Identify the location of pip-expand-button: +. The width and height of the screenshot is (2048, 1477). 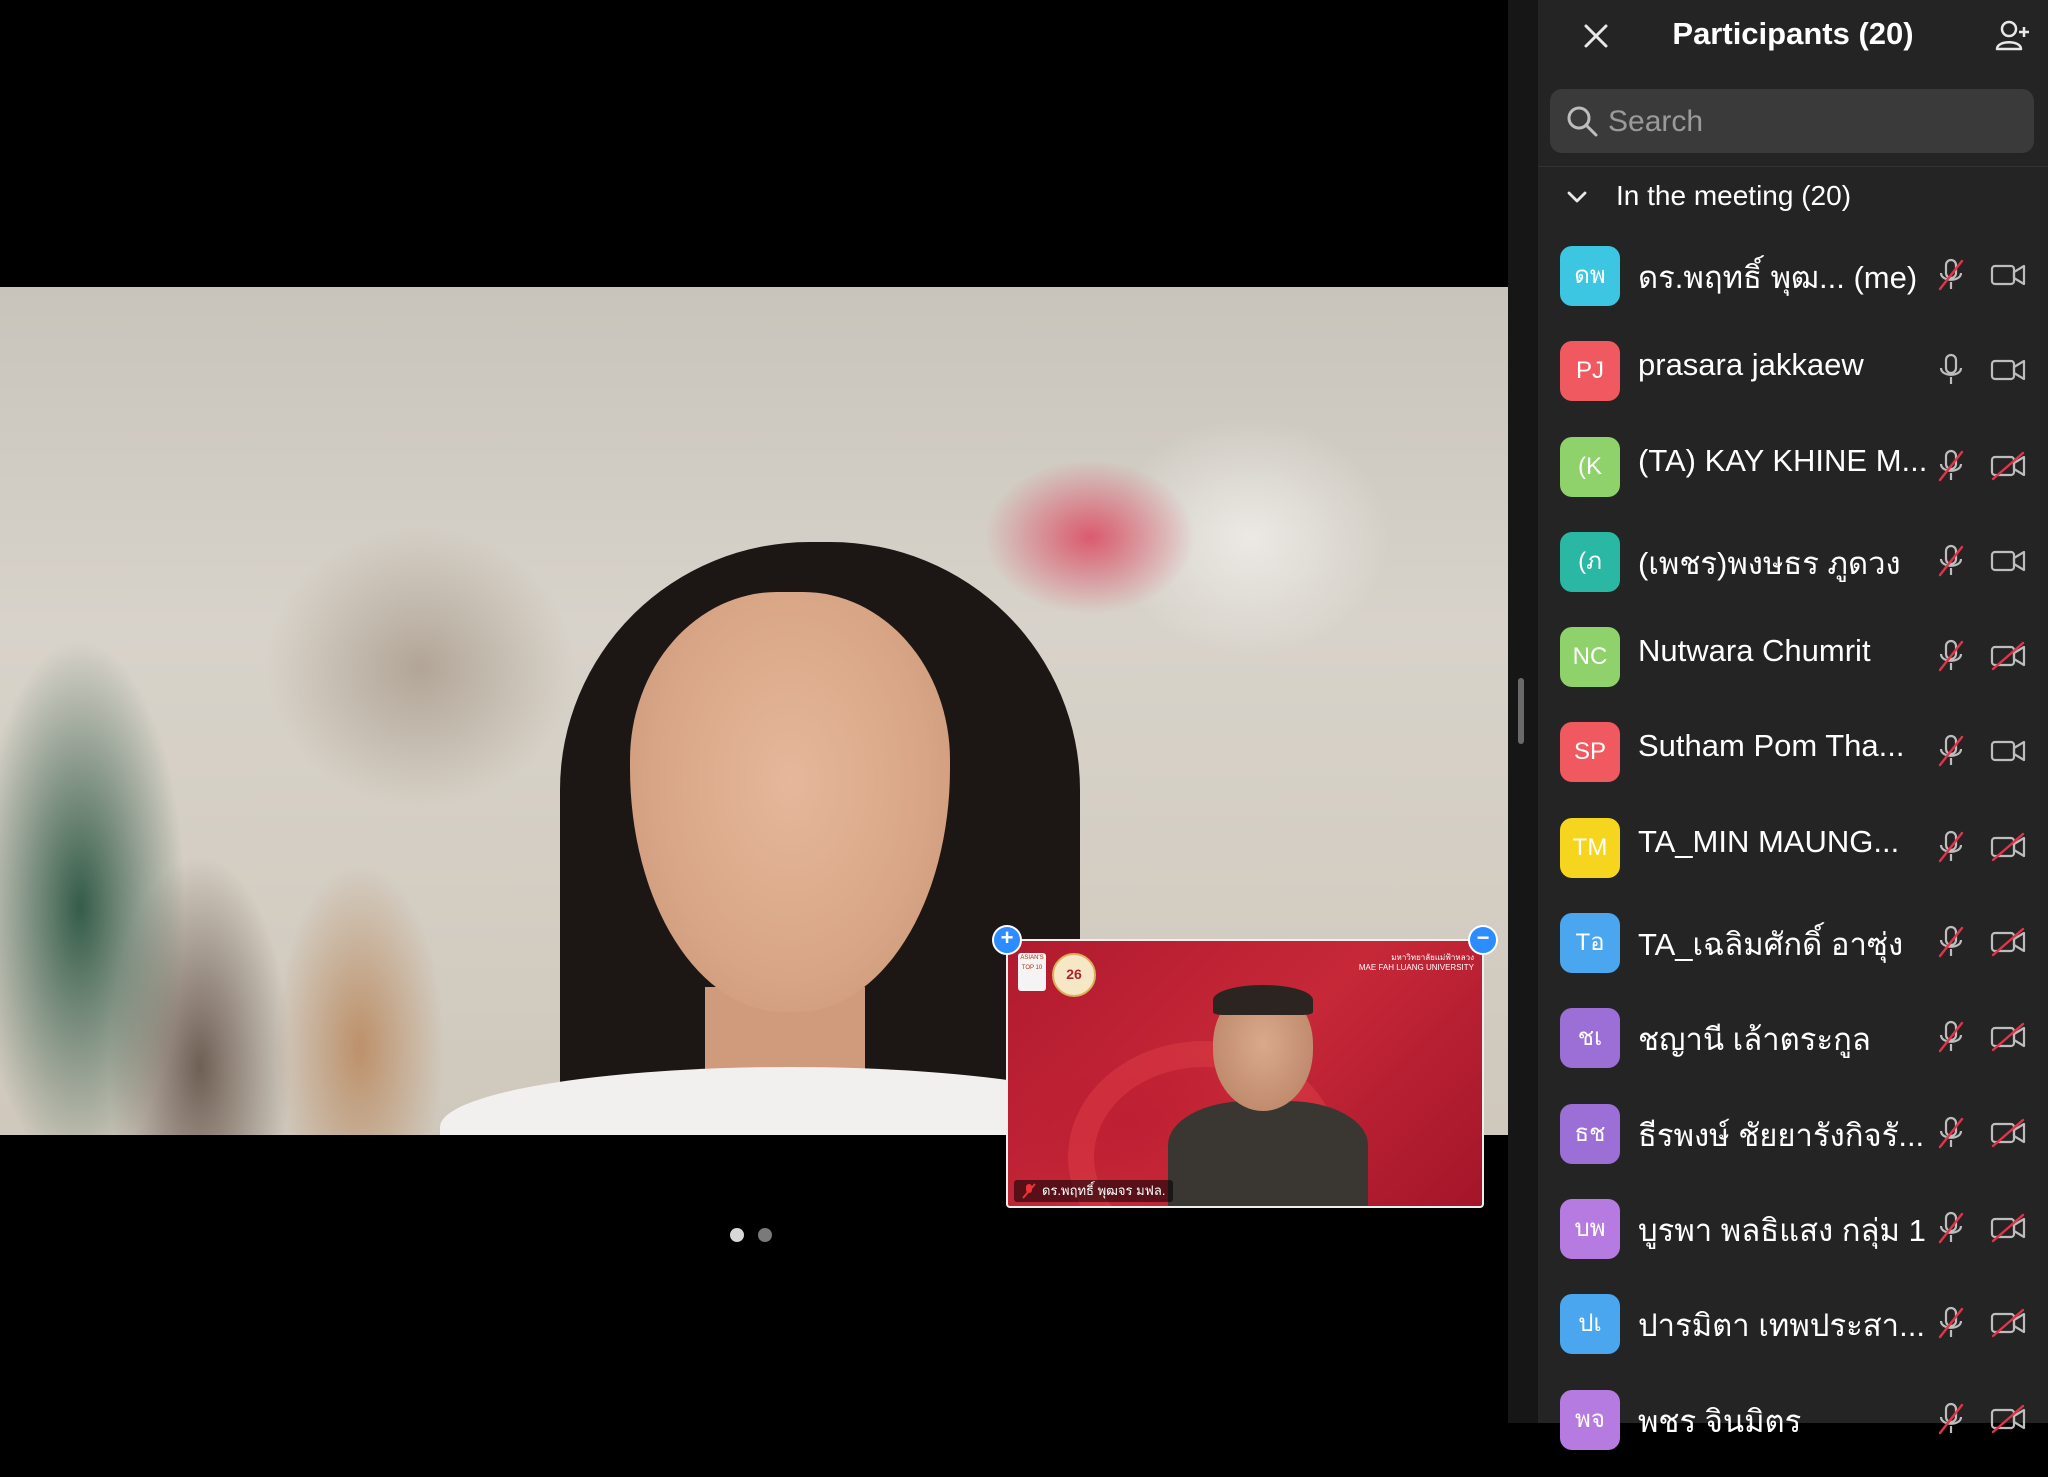
(1007, 940).